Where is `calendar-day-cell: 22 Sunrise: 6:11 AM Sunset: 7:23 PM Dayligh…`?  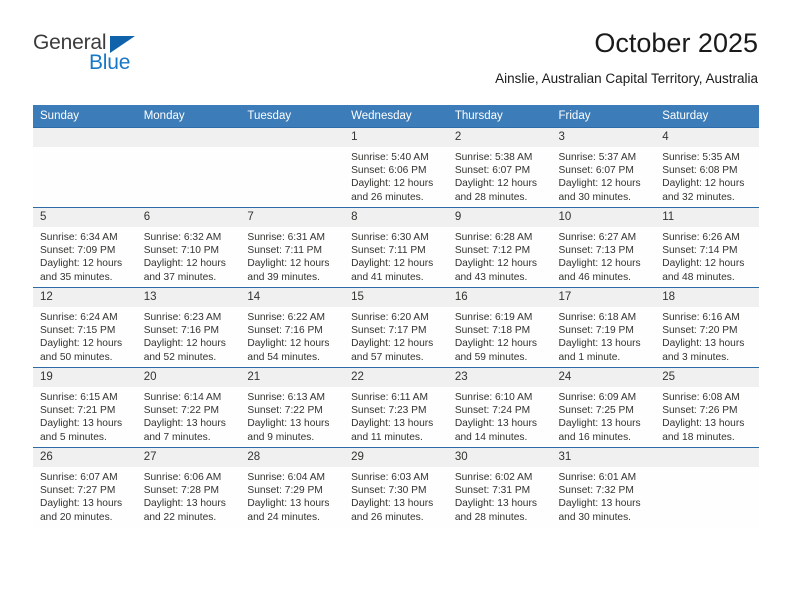 calendar-day-cell: 22 Sunrise: 6:11 AM Sunset: 7:23 PM Dayligh… is located at coordinates (396, 407).